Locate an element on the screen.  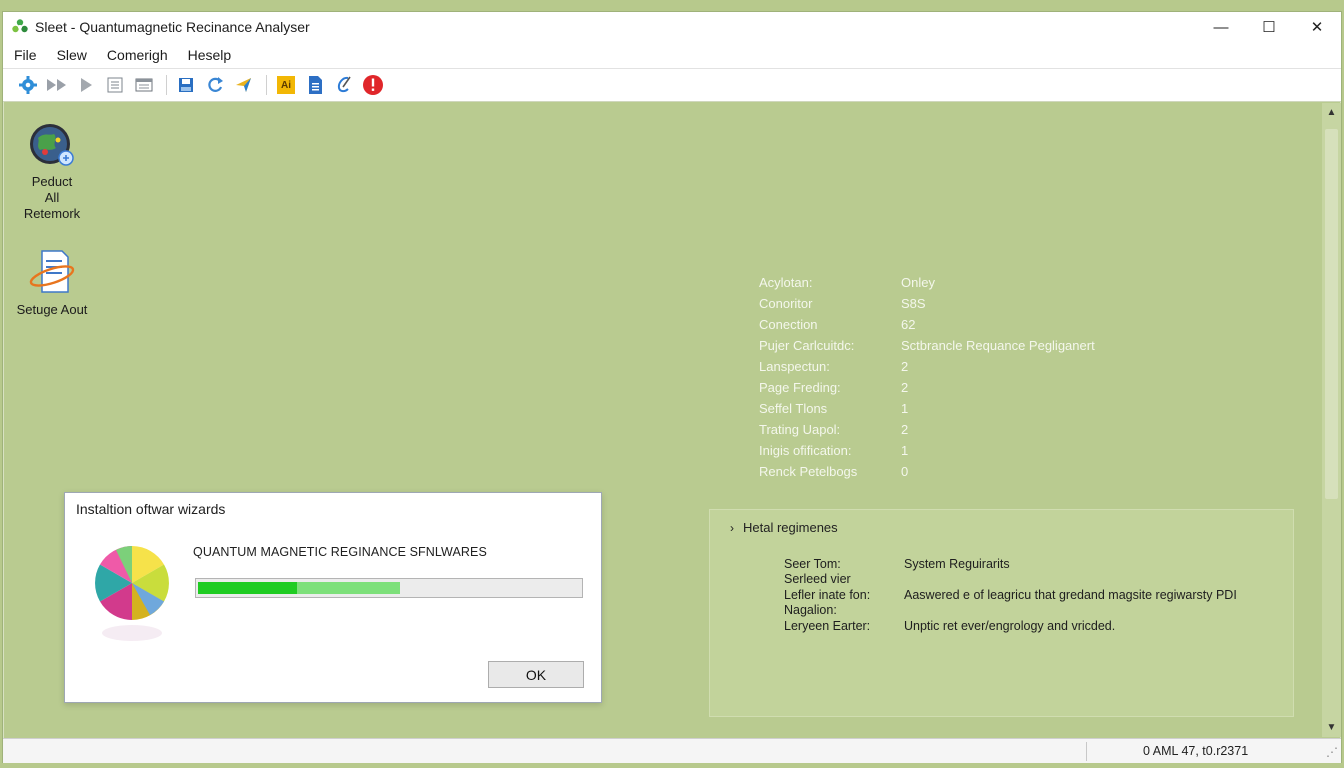
scroll-up-icon: ▲ is located at coordinates (1331, 112).